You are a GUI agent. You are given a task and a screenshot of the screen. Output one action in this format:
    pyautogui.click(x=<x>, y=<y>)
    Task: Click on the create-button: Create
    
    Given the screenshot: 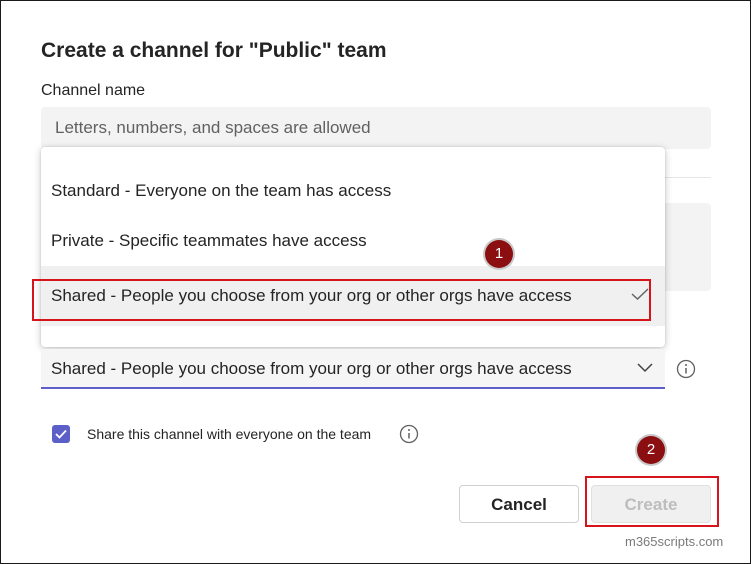 What is the action you would take?
    pyautogui.click(x=651, y=504)
    